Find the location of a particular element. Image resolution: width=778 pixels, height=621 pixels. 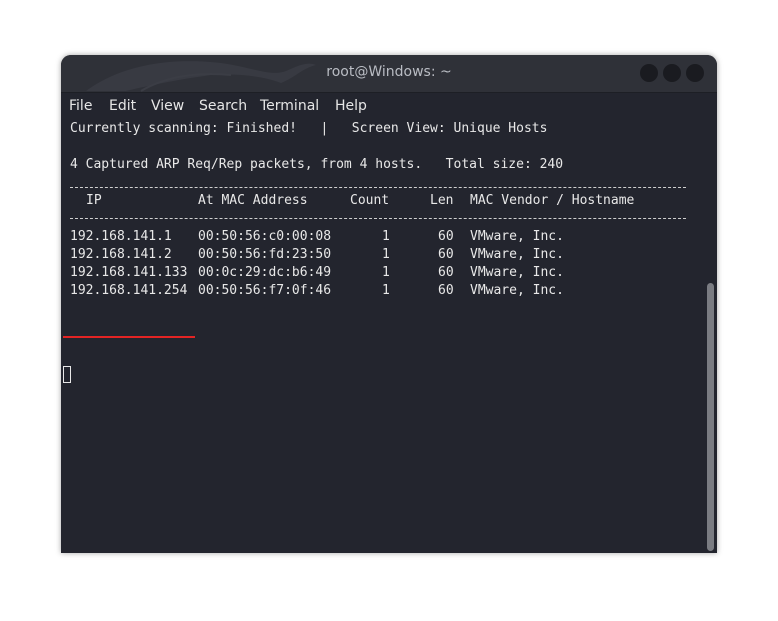

minimize-icon is located at coordinates (649, 73).